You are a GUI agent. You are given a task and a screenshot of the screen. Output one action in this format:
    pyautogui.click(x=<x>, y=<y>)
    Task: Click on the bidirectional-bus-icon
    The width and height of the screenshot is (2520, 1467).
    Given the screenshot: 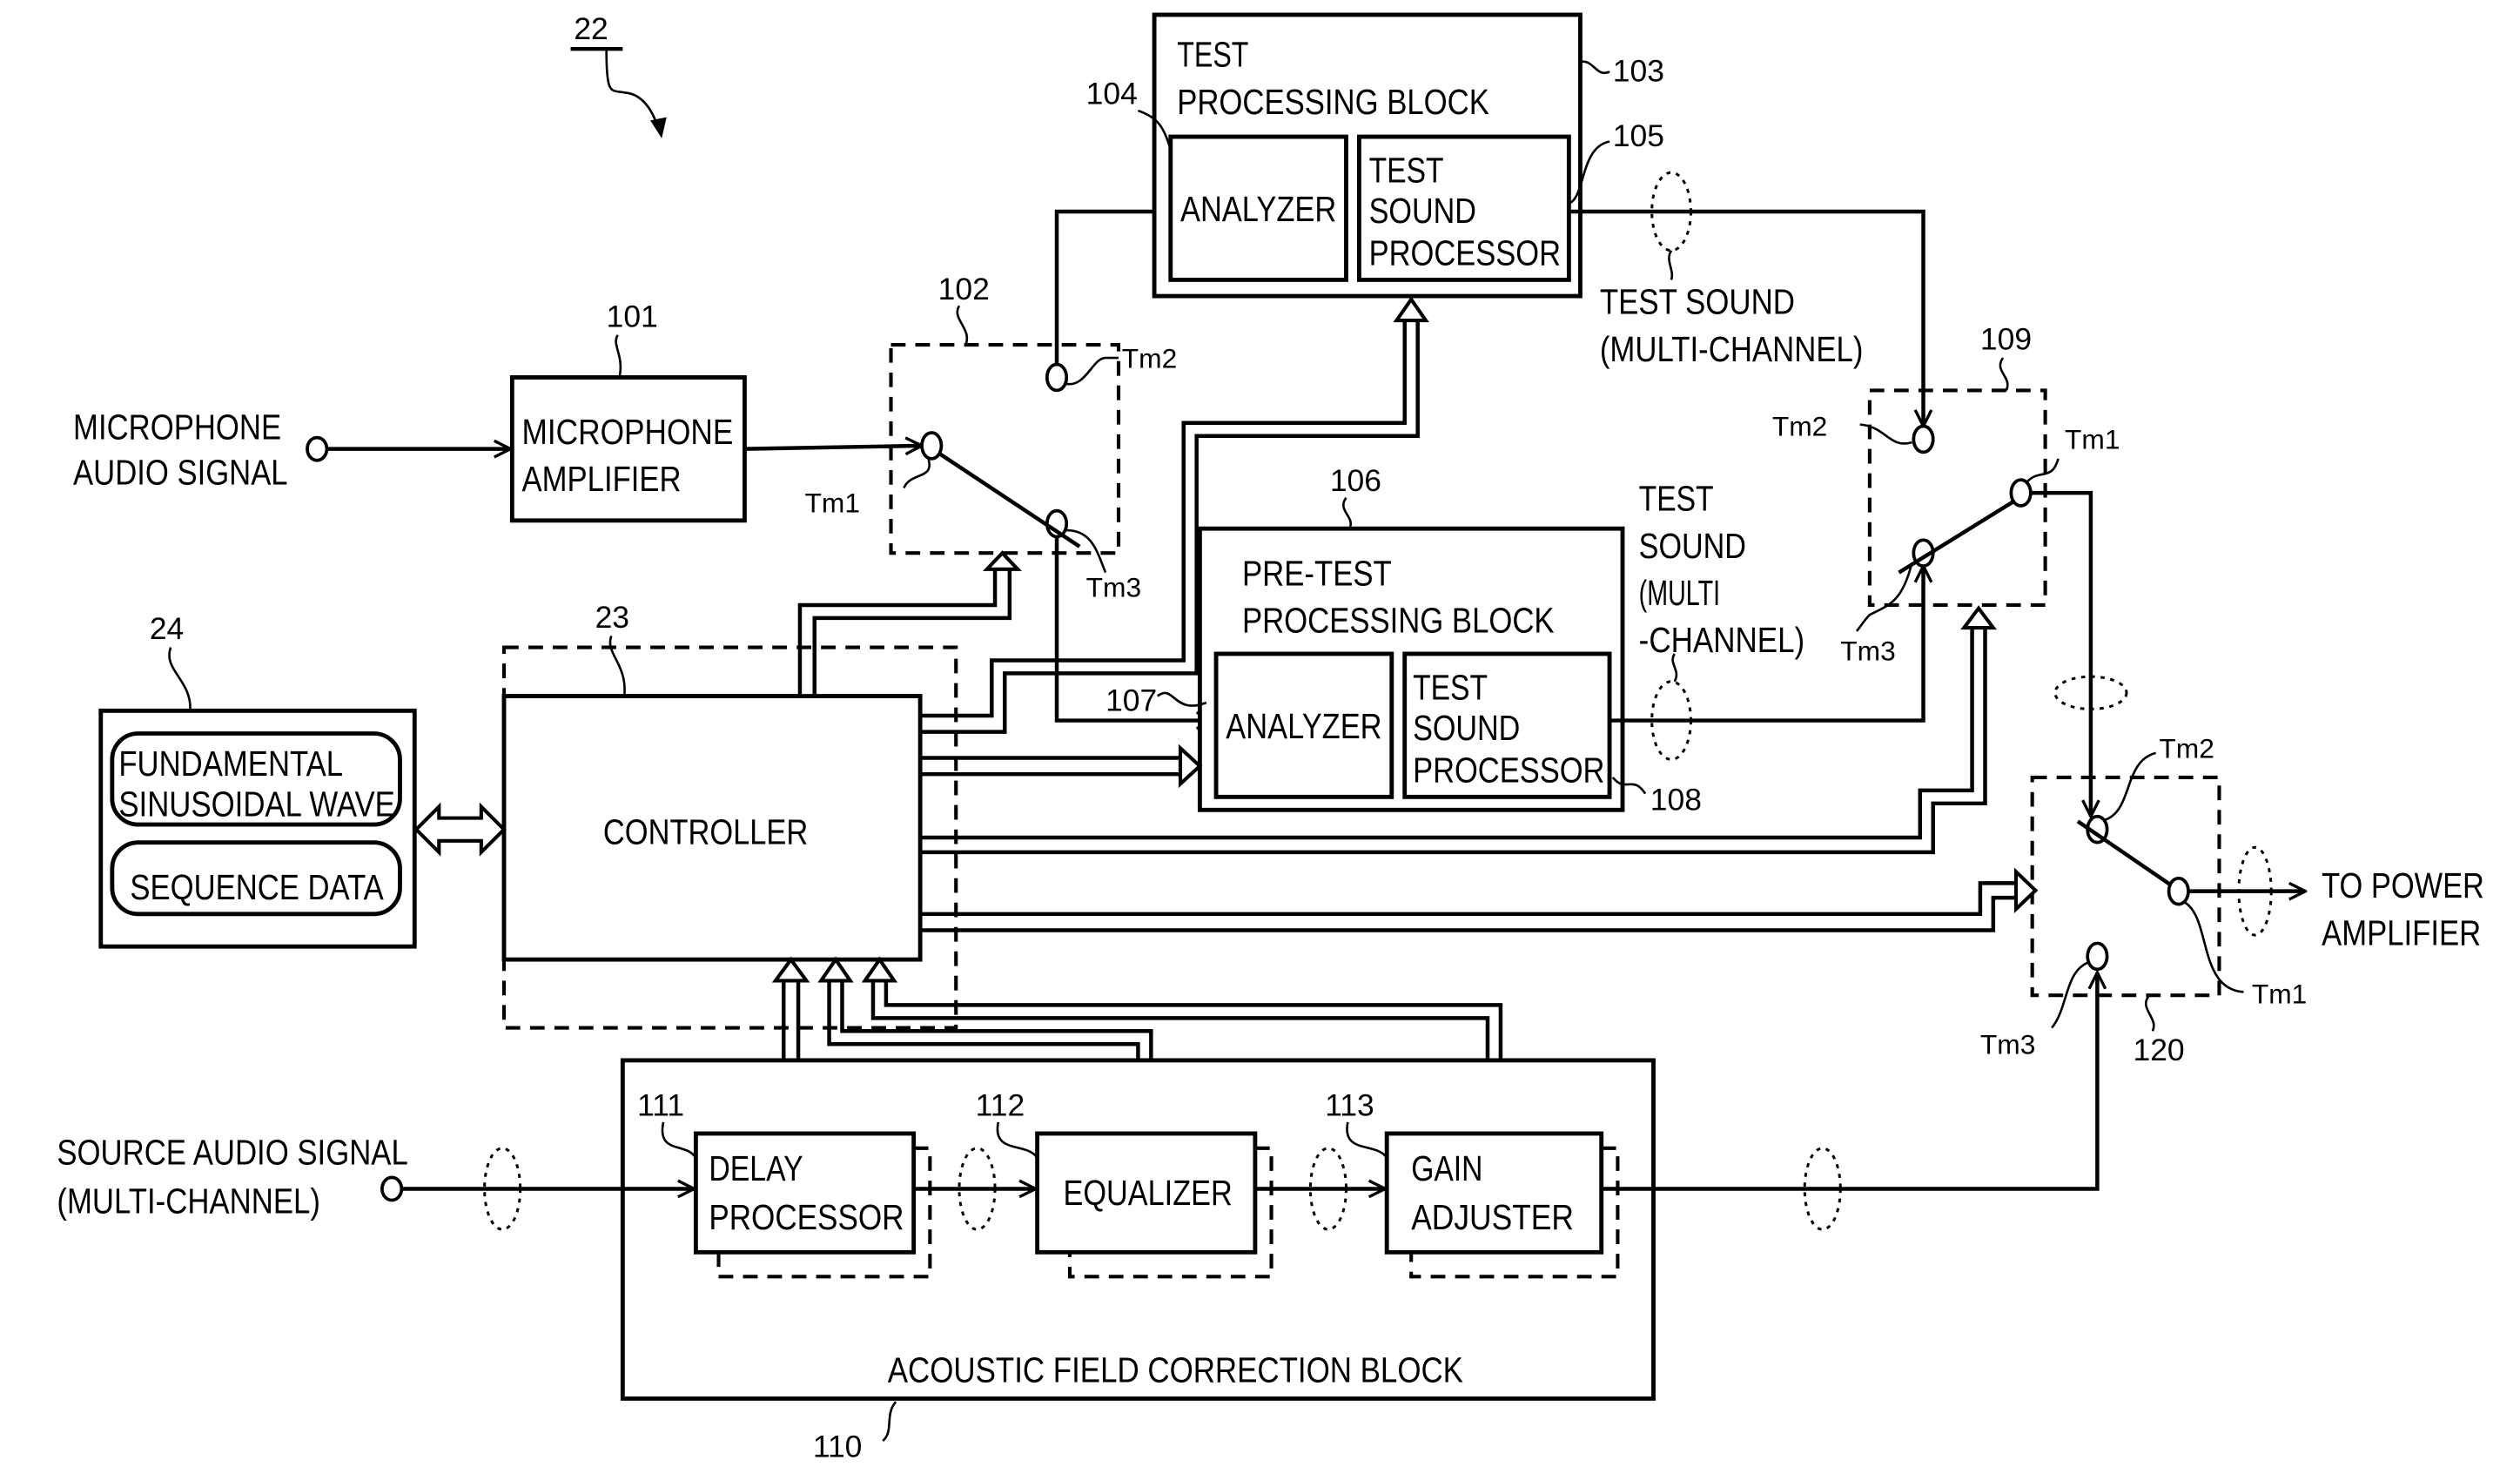 What is the action you would take?
    pyautogui.click(x=460, y=829)
    